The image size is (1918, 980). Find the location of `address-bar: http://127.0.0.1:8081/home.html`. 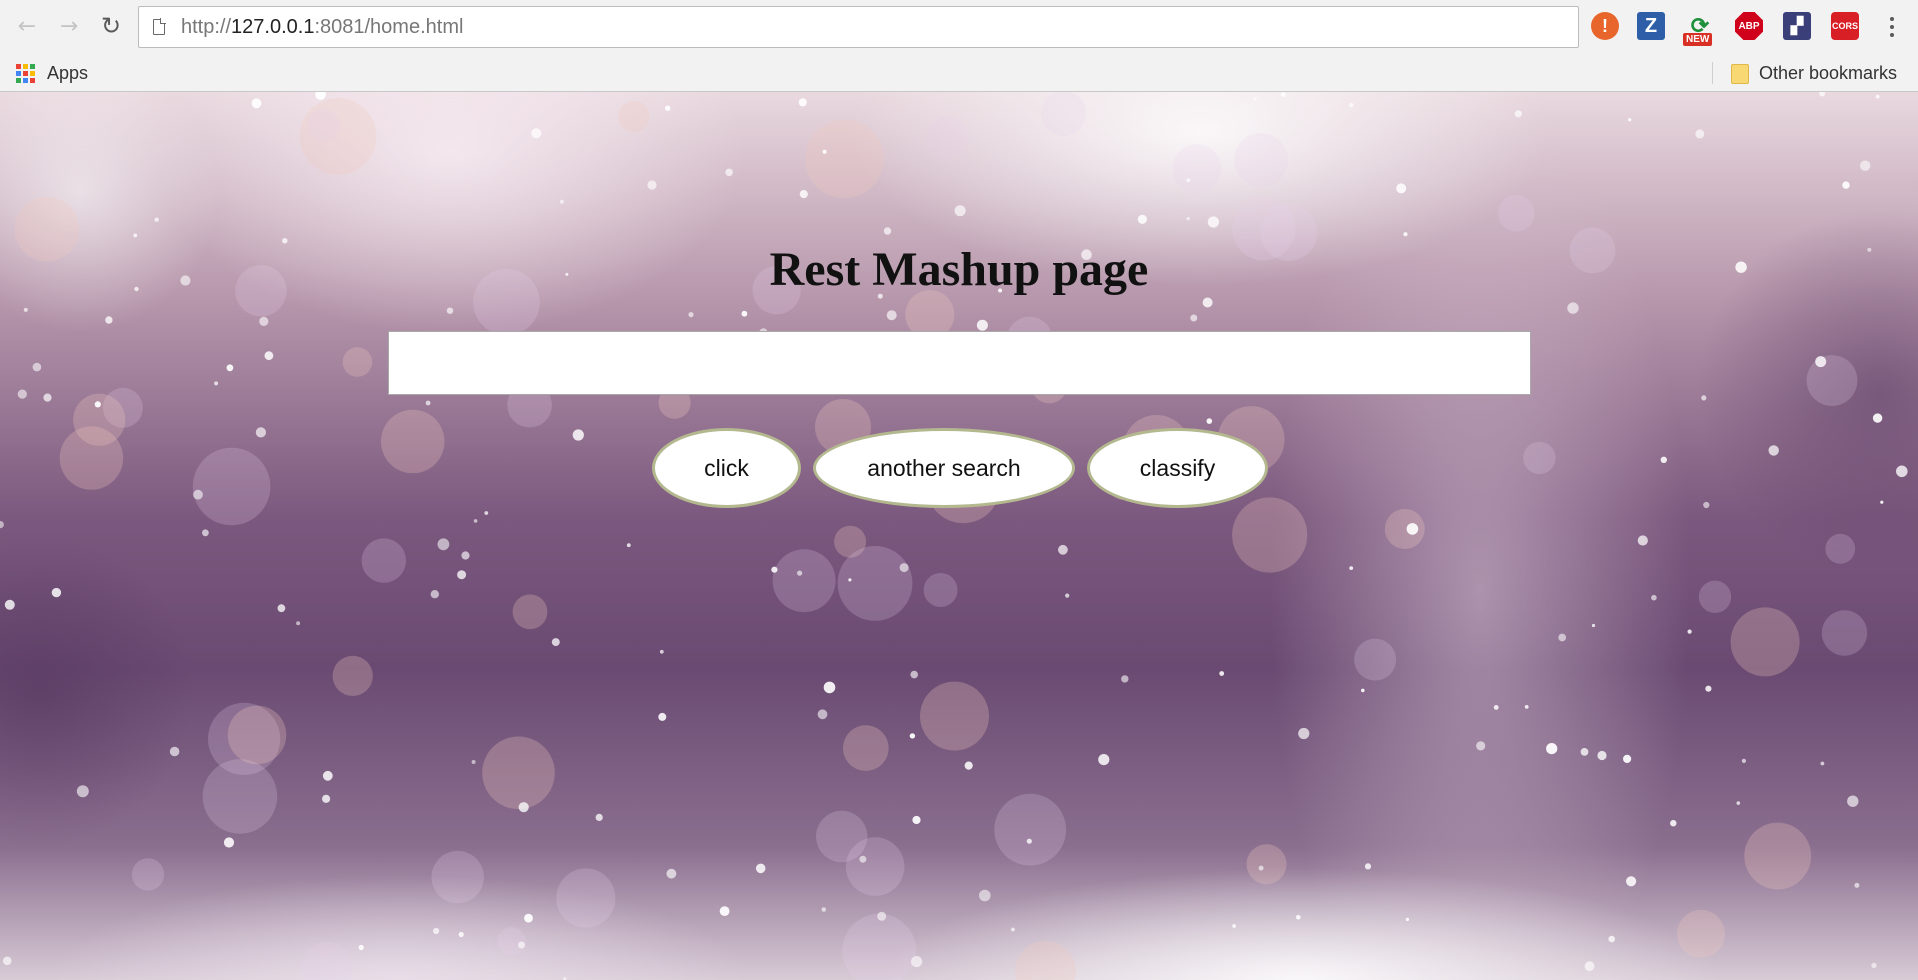

address-bar: http://127.0.0.1:8081/home.html is located at coordinates (858, 27).